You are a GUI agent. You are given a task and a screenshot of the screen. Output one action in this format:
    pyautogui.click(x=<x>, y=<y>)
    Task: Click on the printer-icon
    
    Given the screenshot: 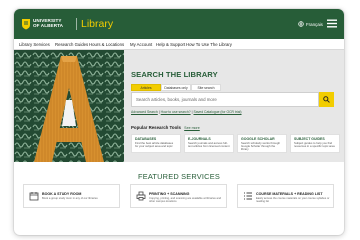 What is the action you would take?
    pyautogui.click(x=141, y=196)
    